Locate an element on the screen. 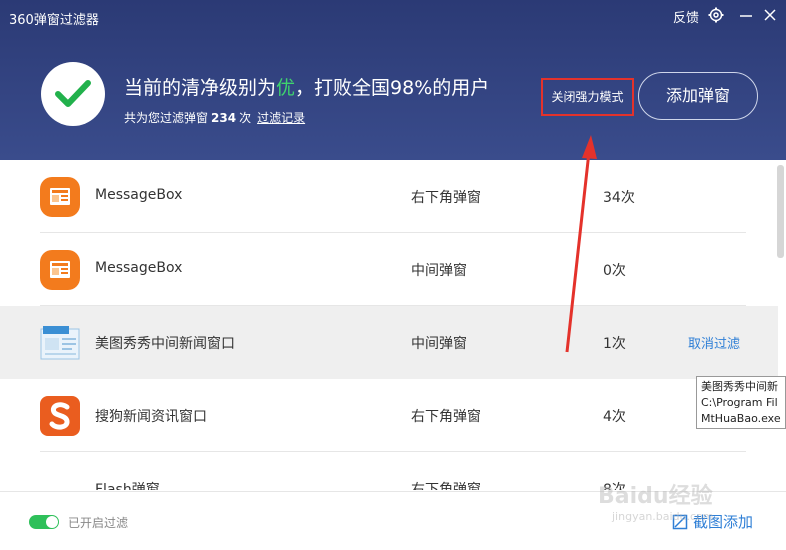 This screenshot has width=786, height=550. popup-count: 0次 is located at coordinates (614, 271).